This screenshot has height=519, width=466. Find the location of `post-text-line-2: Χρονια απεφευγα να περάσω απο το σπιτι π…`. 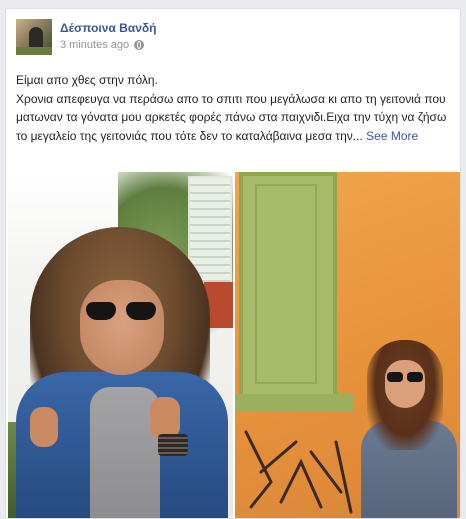

post-text-line-2: Χρονια απεφευγα να περάσω απο το σπιτι π… is located at coordinates (233, 118).